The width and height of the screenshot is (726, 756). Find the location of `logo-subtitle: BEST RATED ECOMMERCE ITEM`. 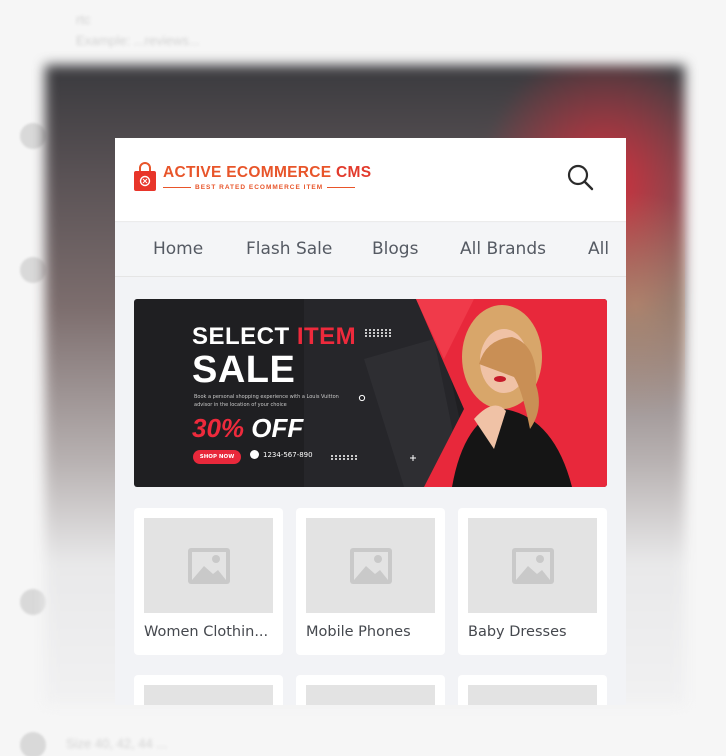

logo-subtitle: BEST RATED ECOMMERCE ITEM is located at coordinates (259, 187).